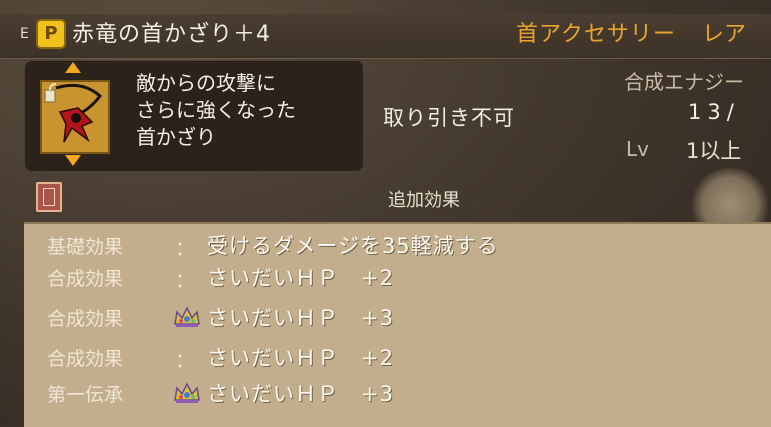 This screenshot has width=771, height=427. I want to click on effect-label: 第一伝承, so click(85, 395).